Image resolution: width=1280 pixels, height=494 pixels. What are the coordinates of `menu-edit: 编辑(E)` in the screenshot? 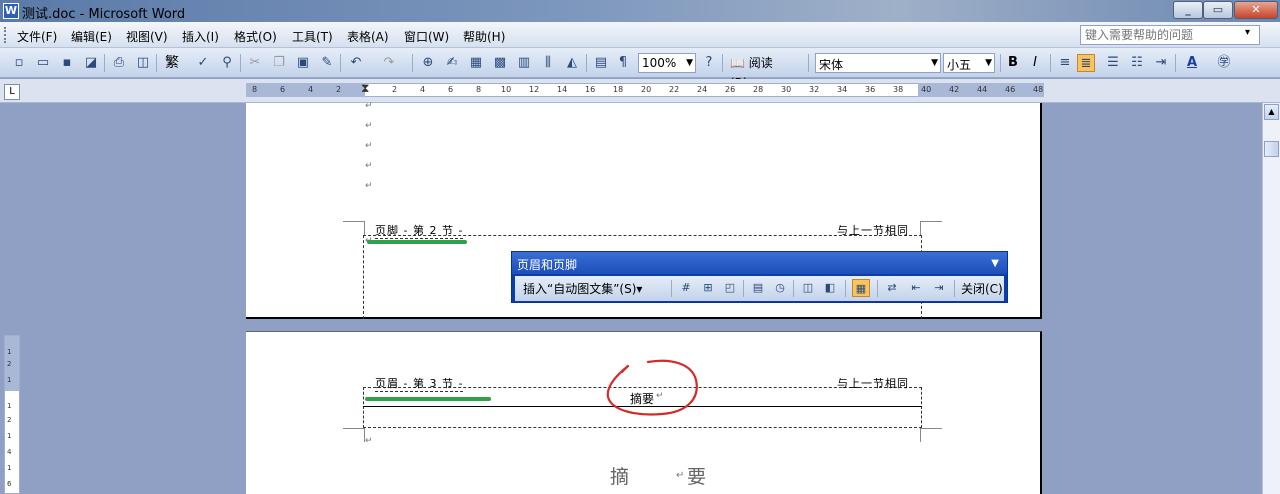 It's located at (91, 36).